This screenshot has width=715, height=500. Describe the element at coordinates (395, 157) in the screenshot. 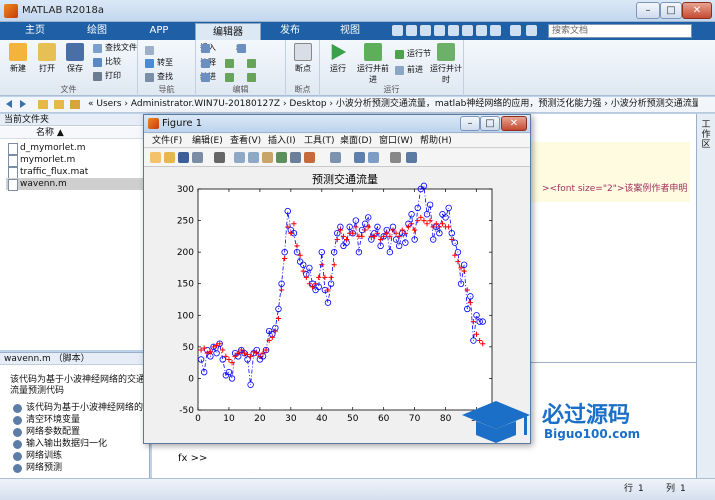

I see `hide-plot-tools-icon` at that location.